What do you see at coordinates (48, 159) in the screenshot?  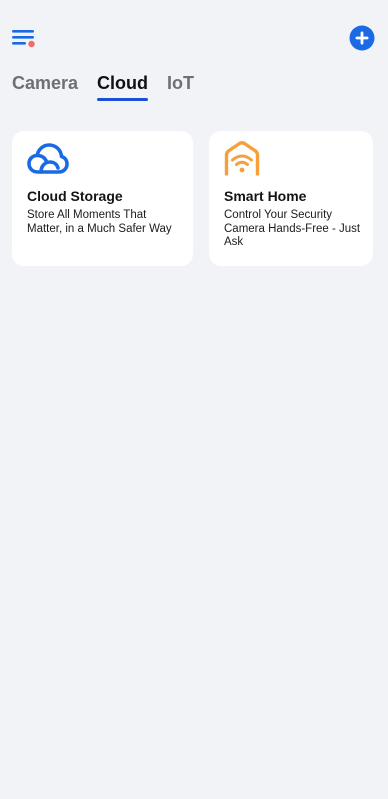 I see `cloud-icon` at bounding box center [48, 159].